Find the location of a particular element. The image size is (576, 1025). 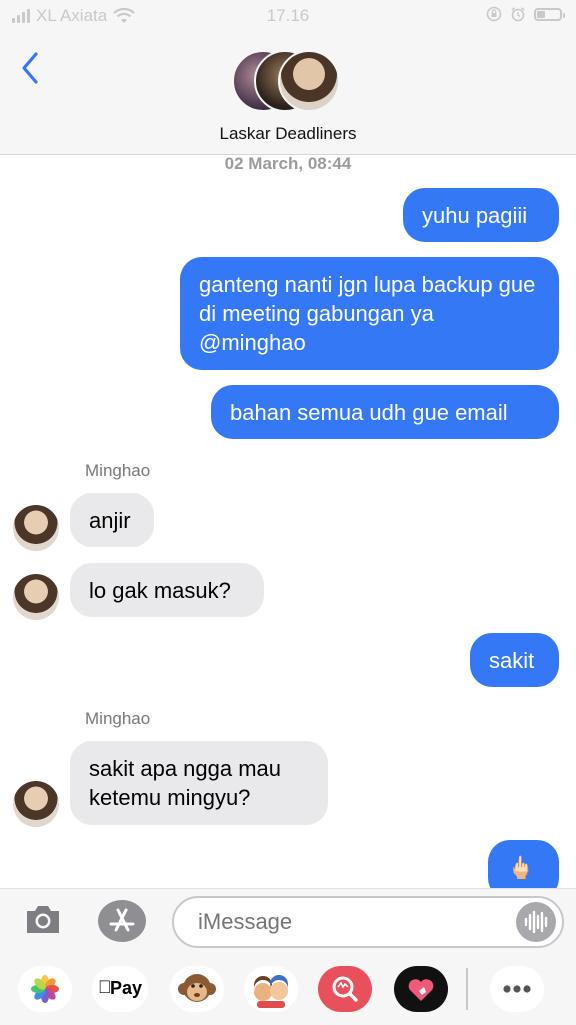

status-right is located at coordinates (525, 14).